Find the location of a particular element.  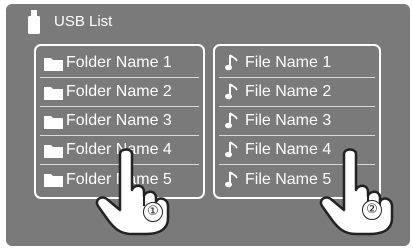

folder-label: Folder Name 1 is located at coordinates (119, 62).